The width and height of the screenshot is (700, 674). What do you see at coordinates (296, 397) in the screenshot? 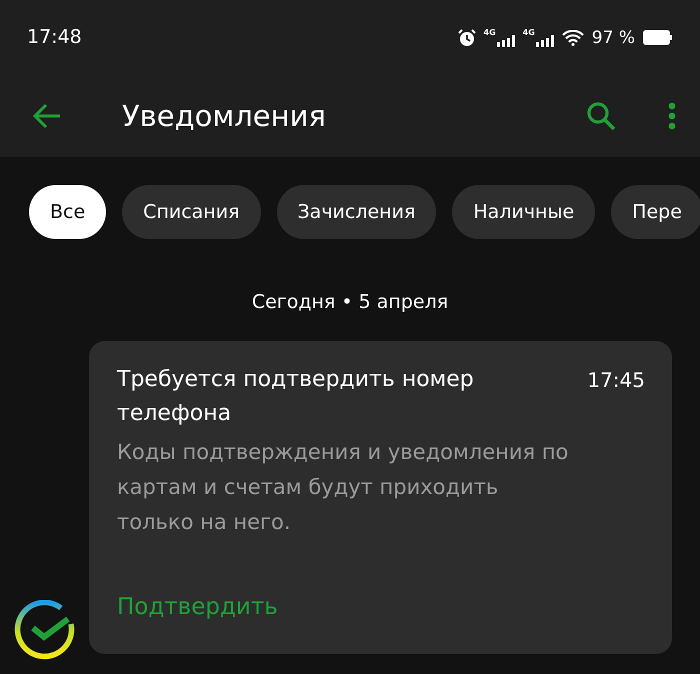
I see `notification-title: Требуется подтвердить номер телефона` at bounding box center [296, 397].